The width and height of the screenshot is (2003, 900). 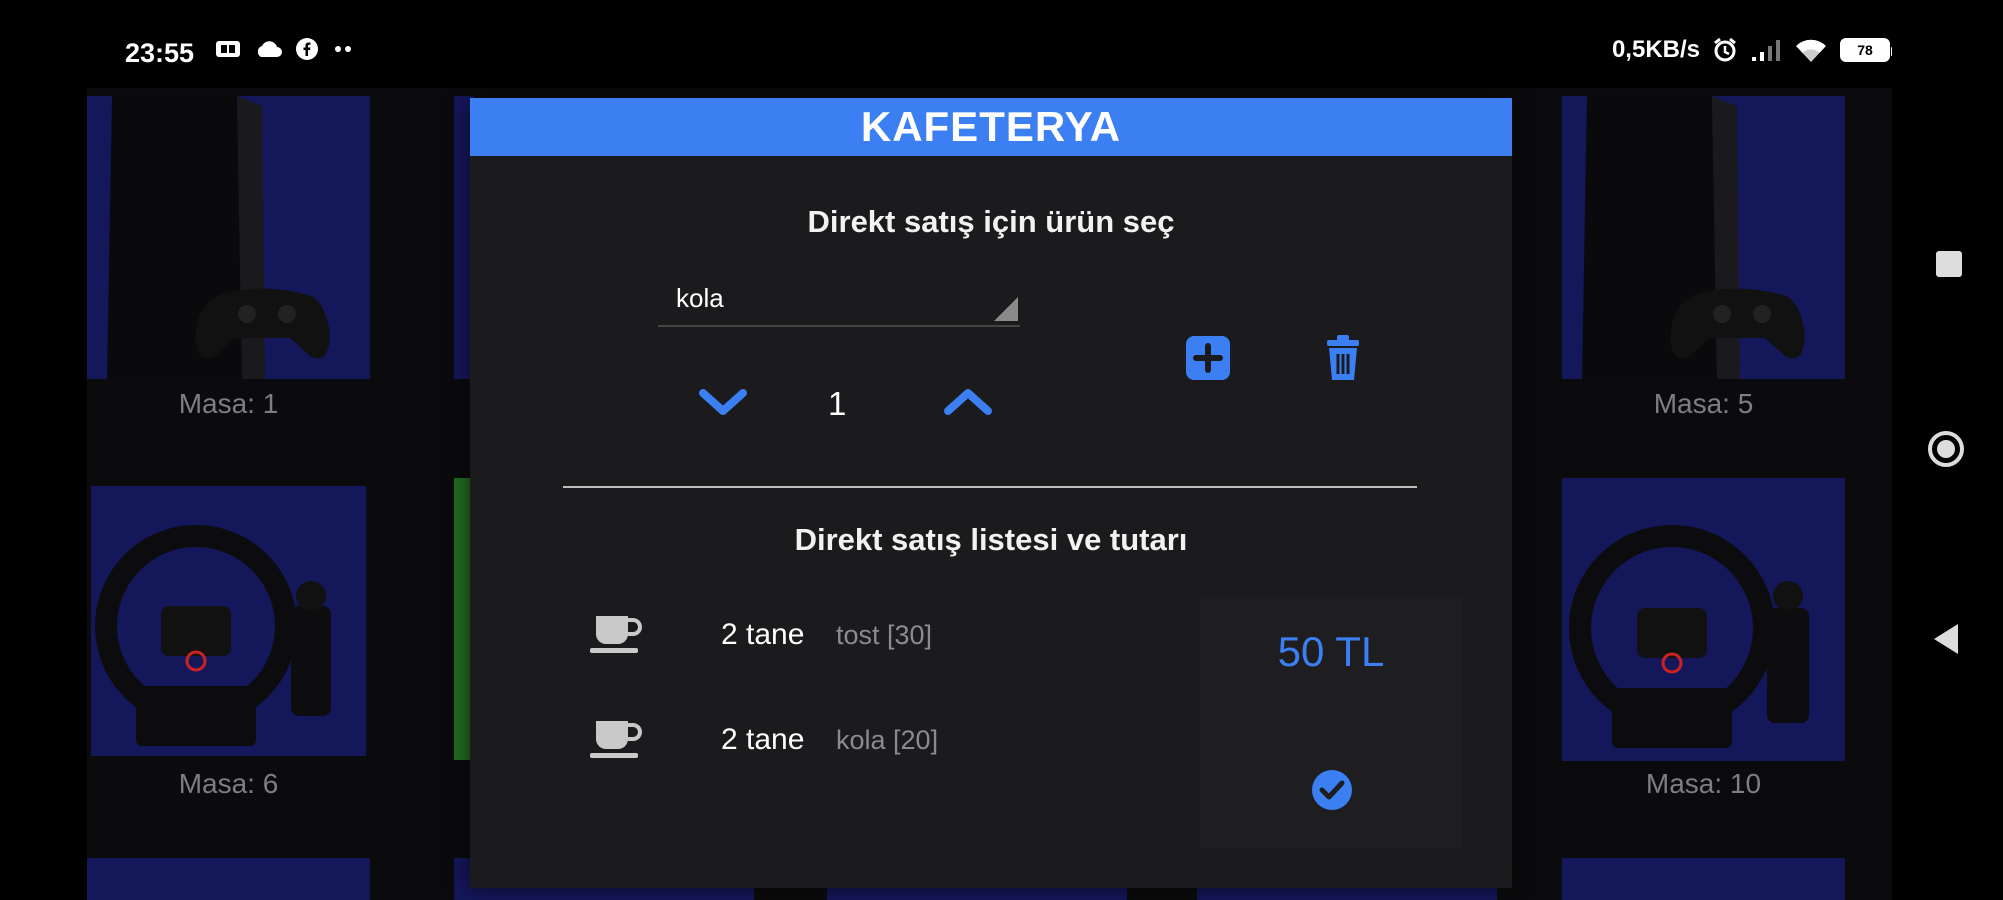 What do you see at coordinates (160, 53) in the screenshot?
I see `status-time: 23:55` at bounding box center [160, 53].